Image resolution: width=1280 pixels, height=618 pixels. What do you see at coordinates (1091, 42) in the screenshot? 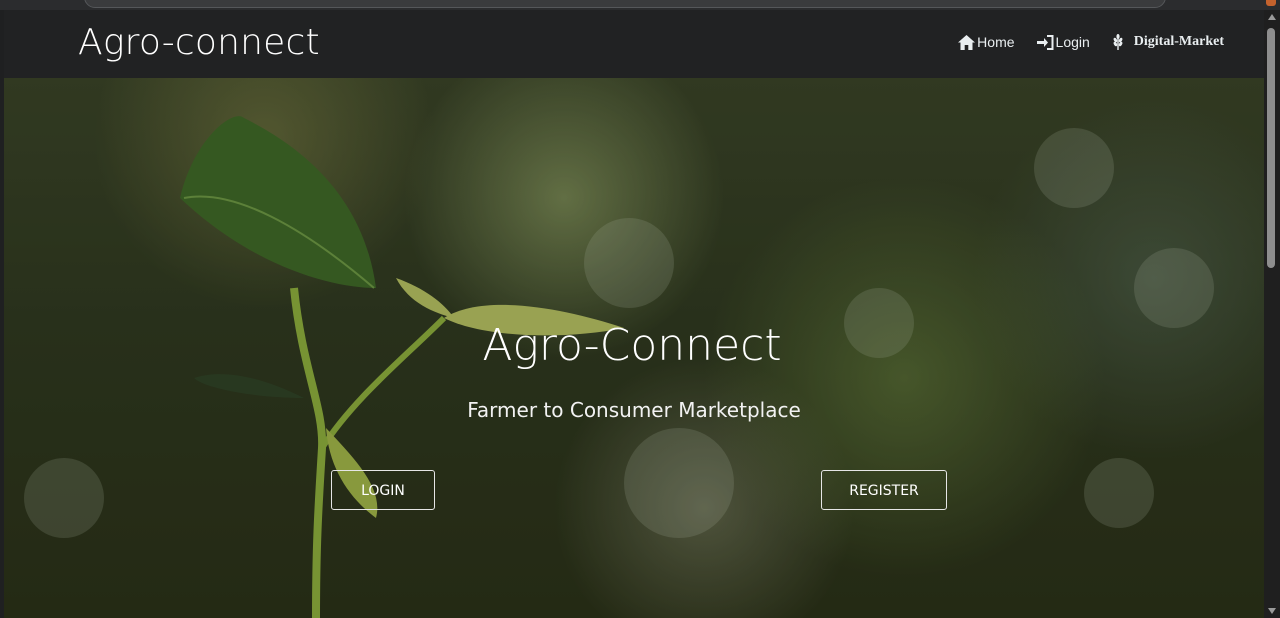
I see `nav-links: Home Login Digital-Market` at bounding box center [1091, 42].